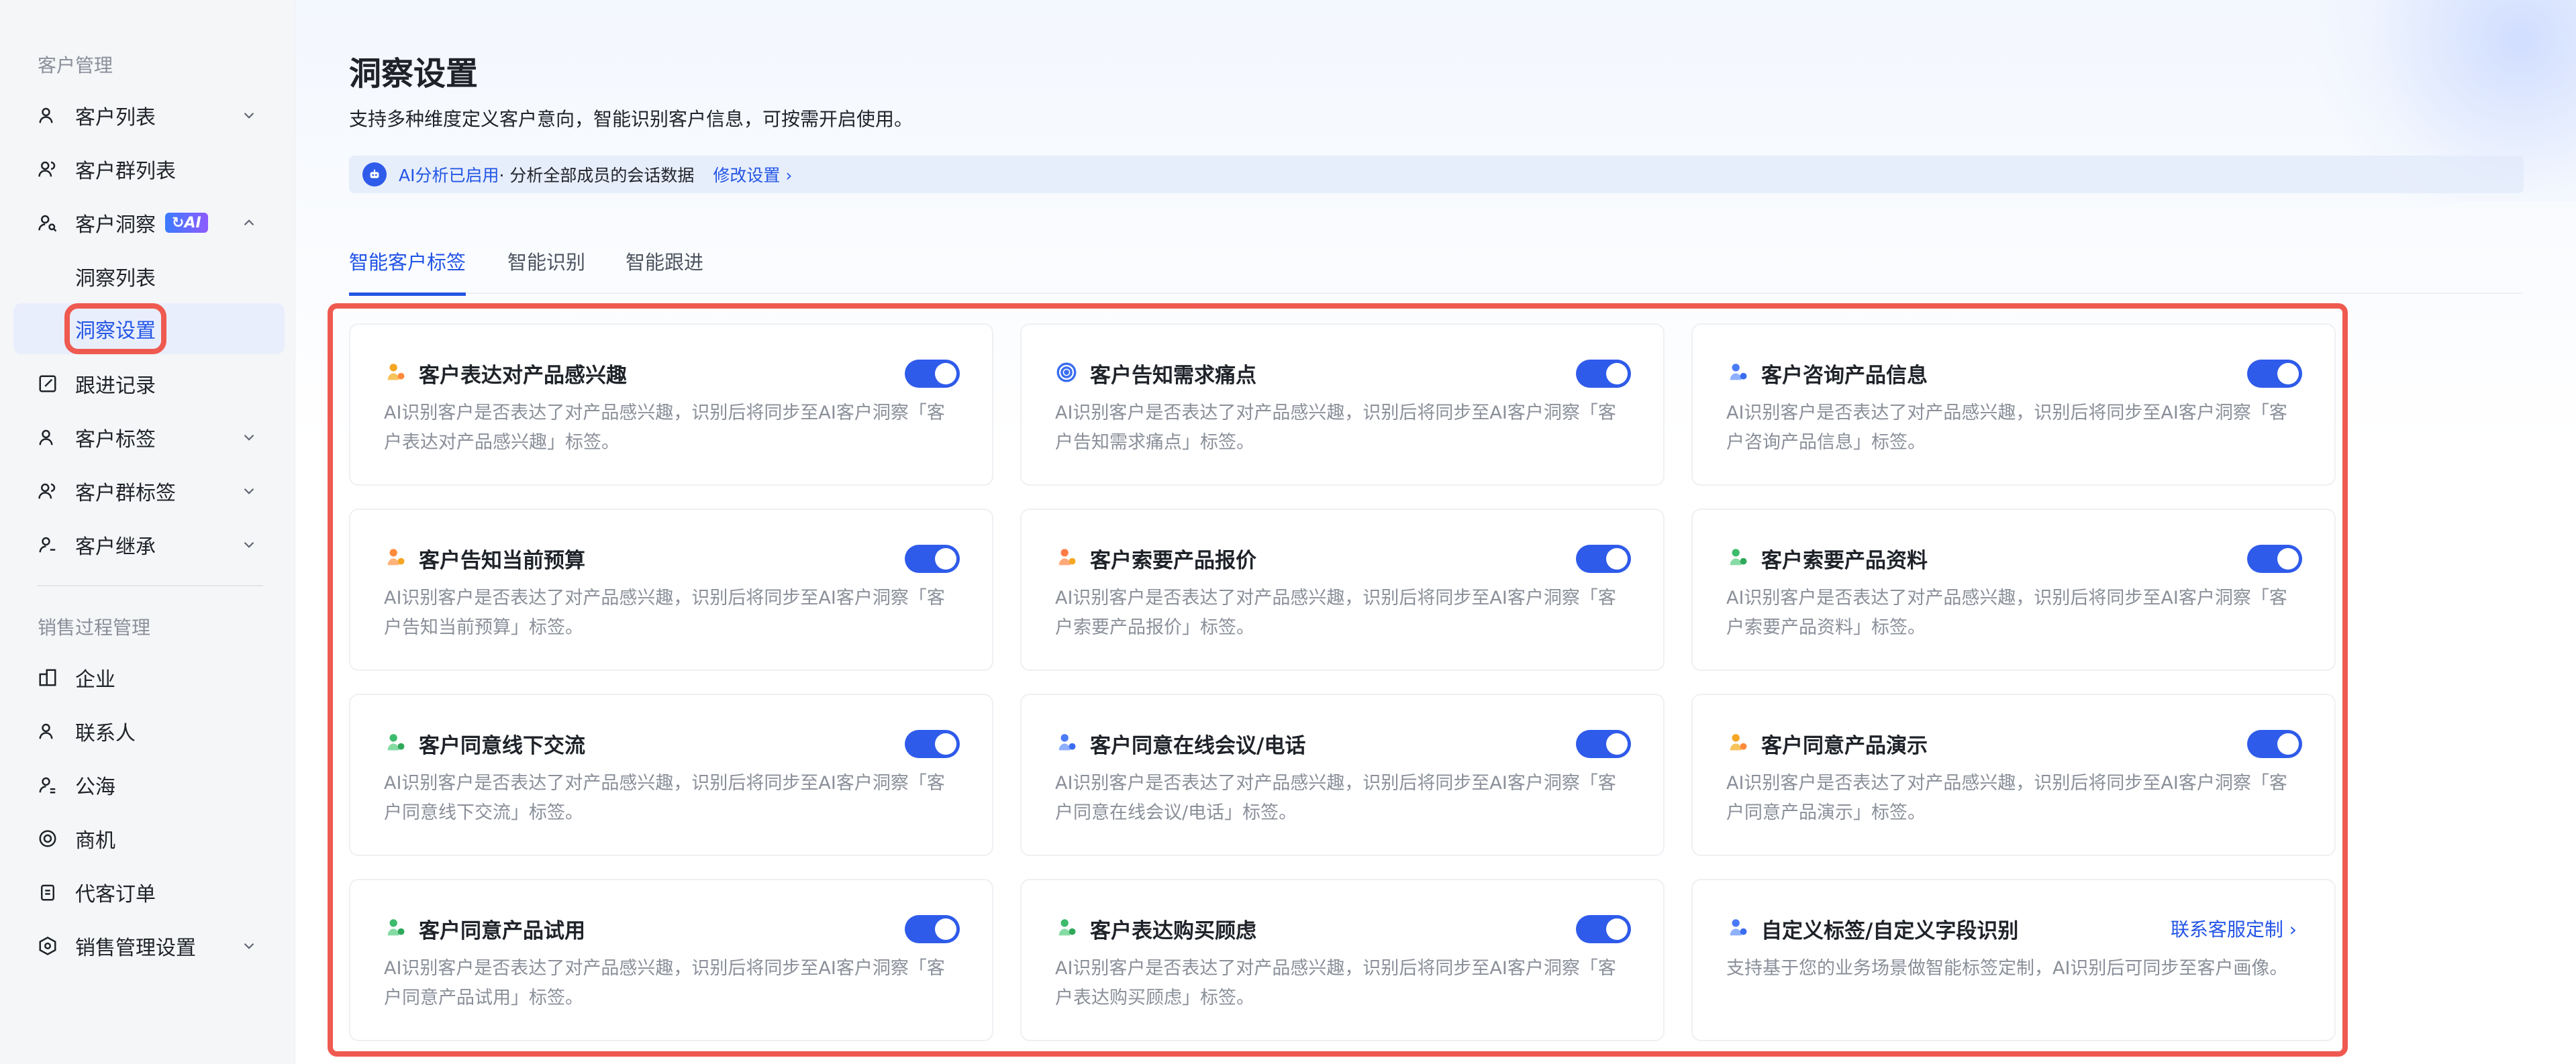  Describe the element at coordinates (1738, 742) in the screenshot. I see `person-demo-icon` at that location.